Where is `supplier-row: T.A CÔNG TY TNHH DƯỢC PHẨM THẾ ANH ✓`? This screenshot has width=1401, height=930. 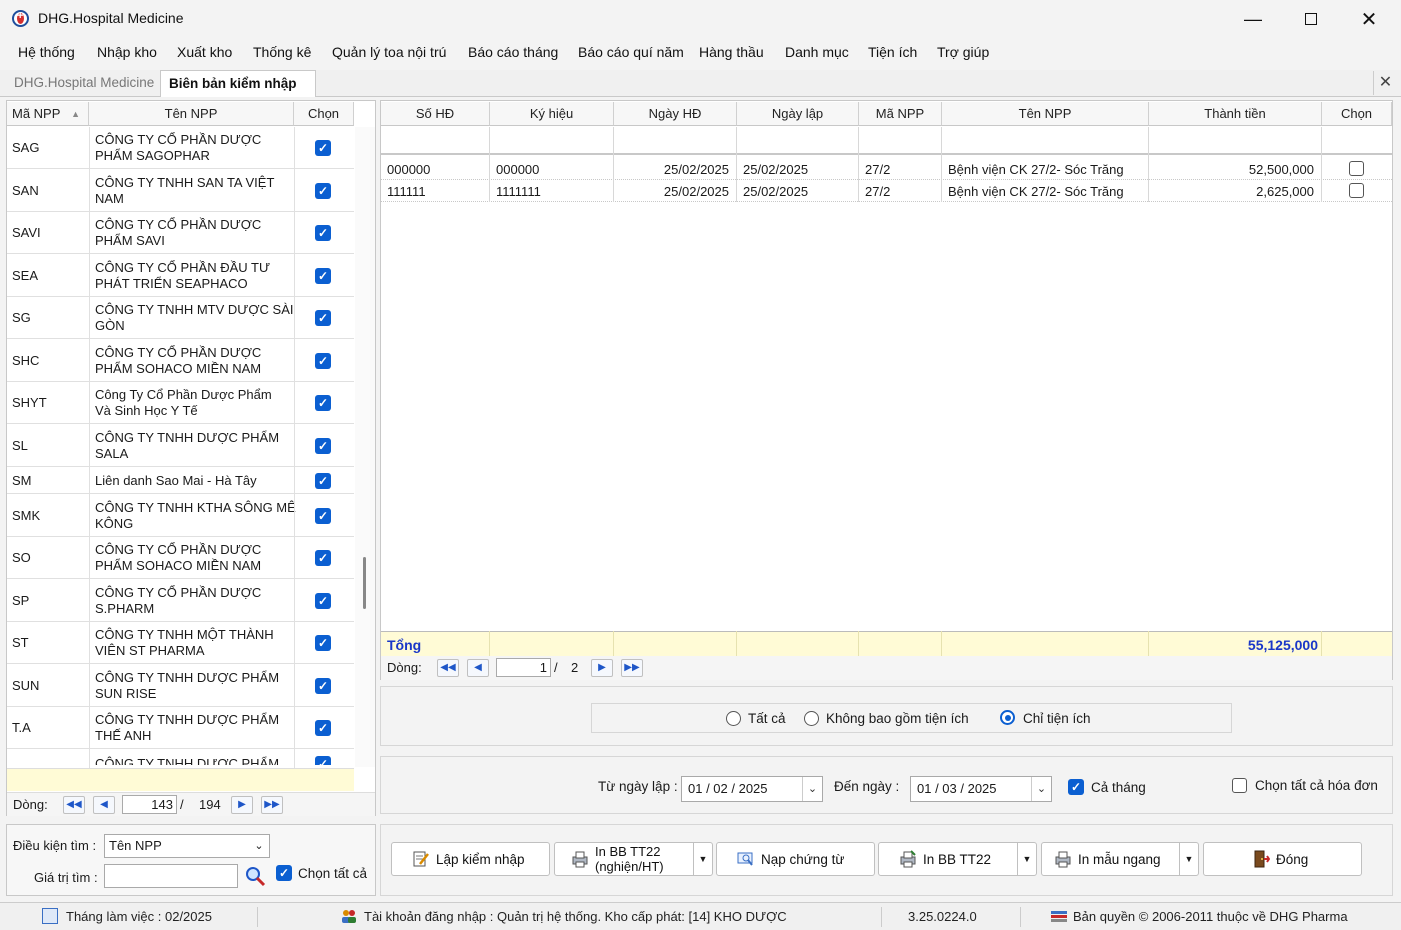 supplier-row: T.A CÔNG TY TNHH DƯỢC PHẨM THẾ ANH ✓ is located at coordinates (180, 728).